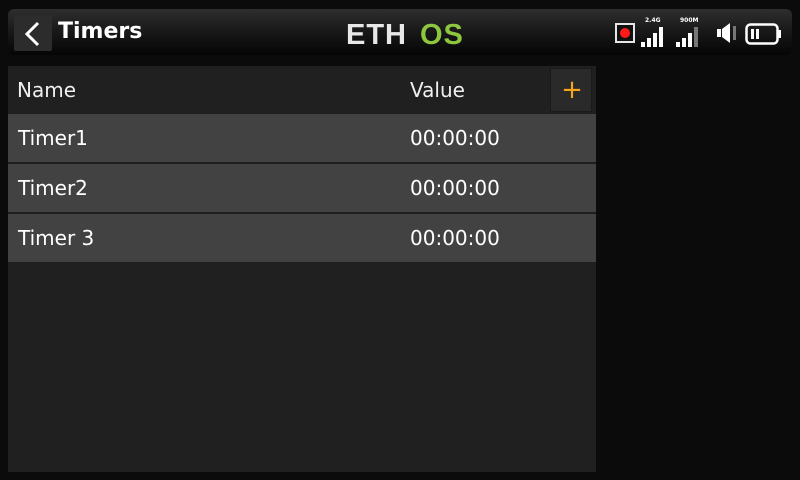 This screenshot has width=800, height=480. Describe the element at coordinates (47, 90) in the screenshot. I see `column-header-name: Name` at that location.